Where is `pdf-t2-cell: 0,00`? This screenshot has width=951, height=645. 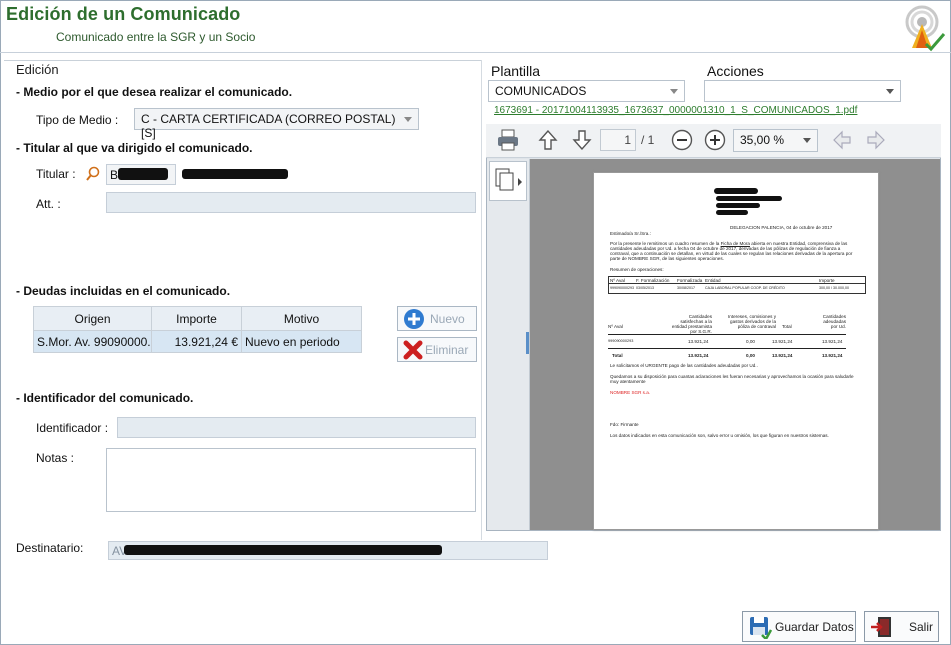 pdf-t2-cell: 0,00 is located at coordinates (750, 341).